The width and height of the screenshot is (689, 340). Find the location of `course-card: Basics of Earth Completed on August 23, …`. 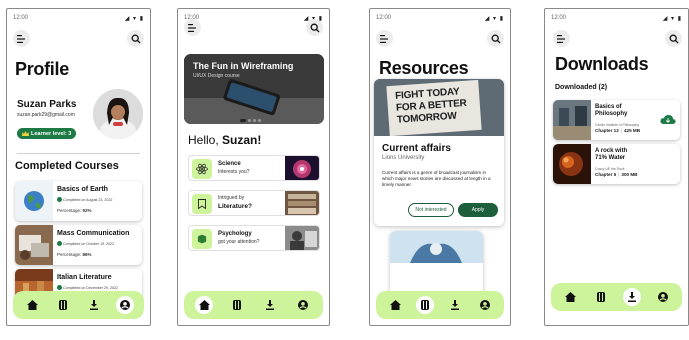

course-card: Basics of Earth Completed on August 23, … is located at coordinates (78, 201).